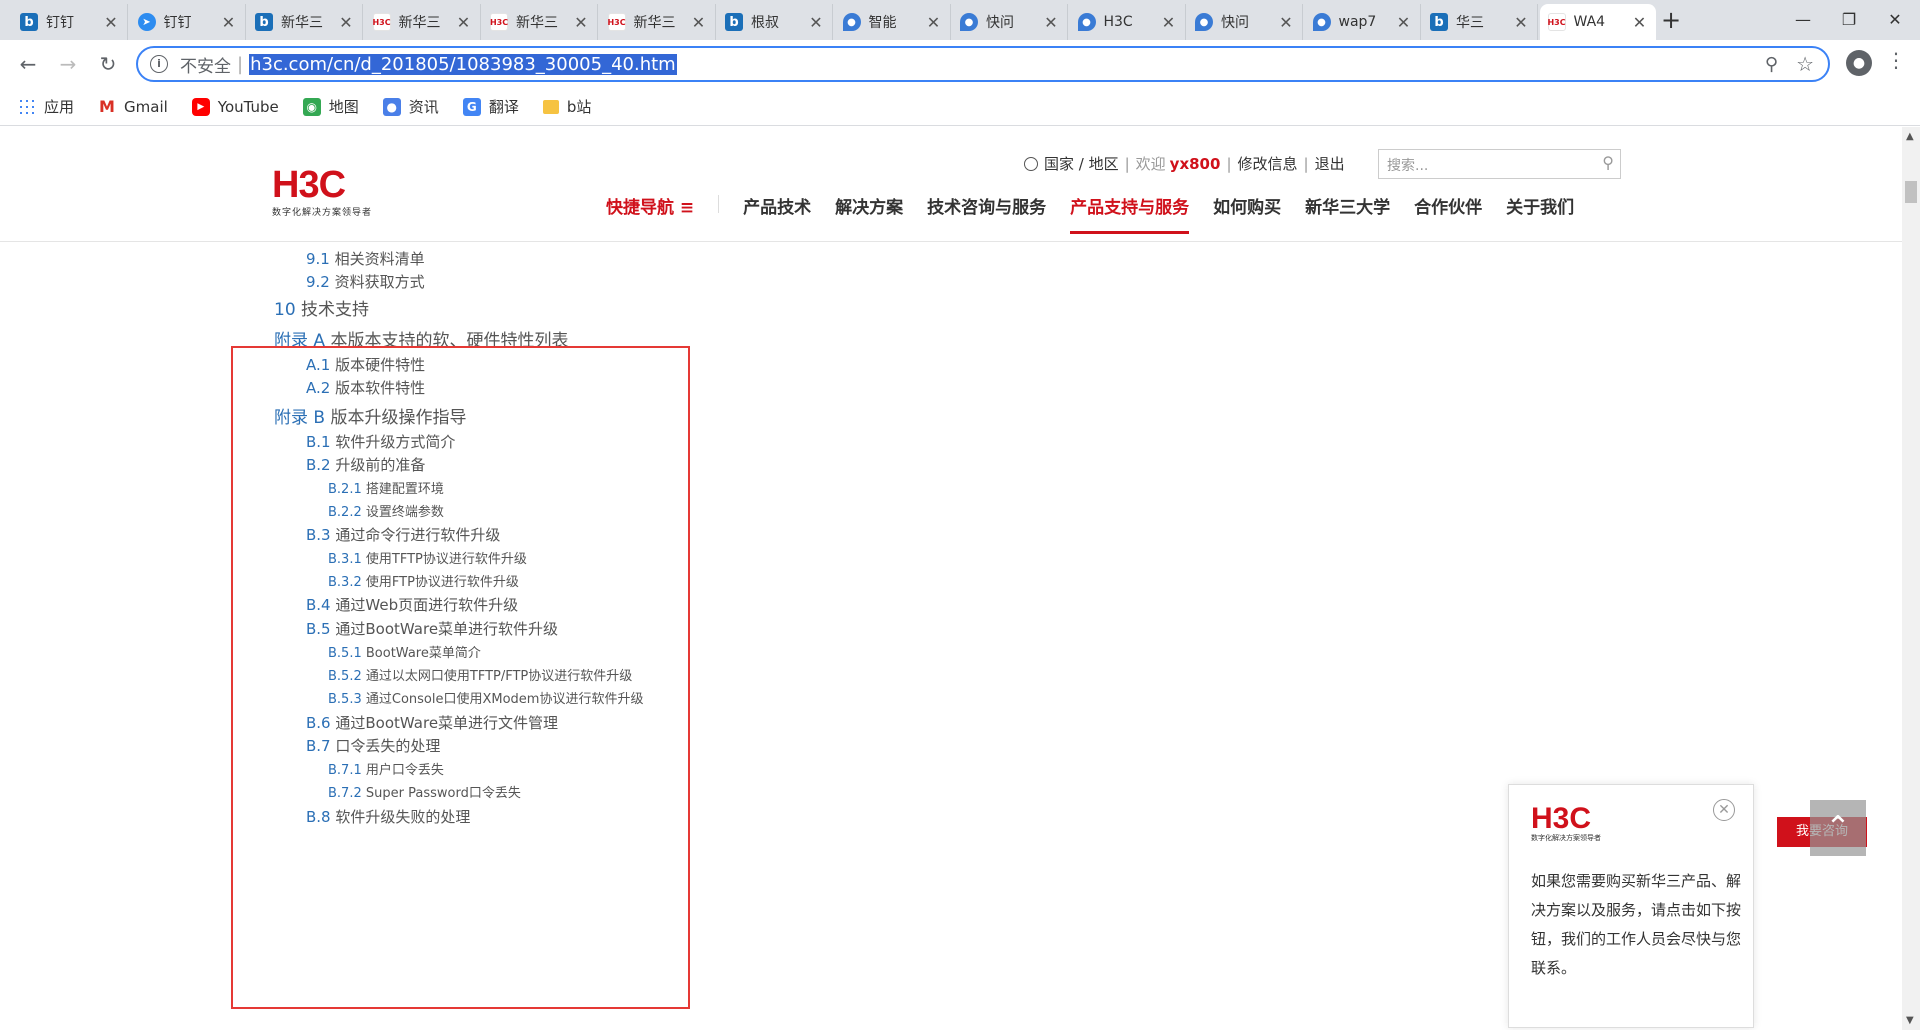 The height and width of the screenshot is (1030, 1920). Describe the element at coordinates (1671, 20) in the screenshot. I see `new-tab-button: +` at that location.